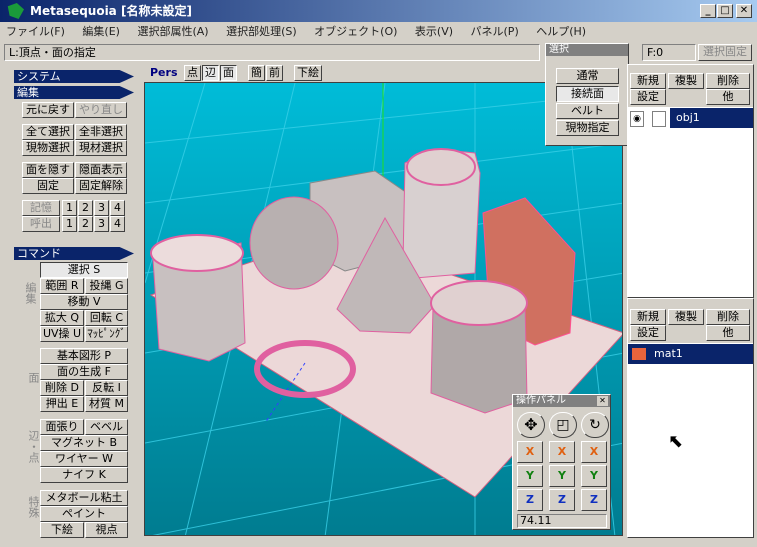  What do you see at coordinates (84, 270) in the screenshot?
I see `select-tool-button: 選択 S` at bounding box center [84, 270].